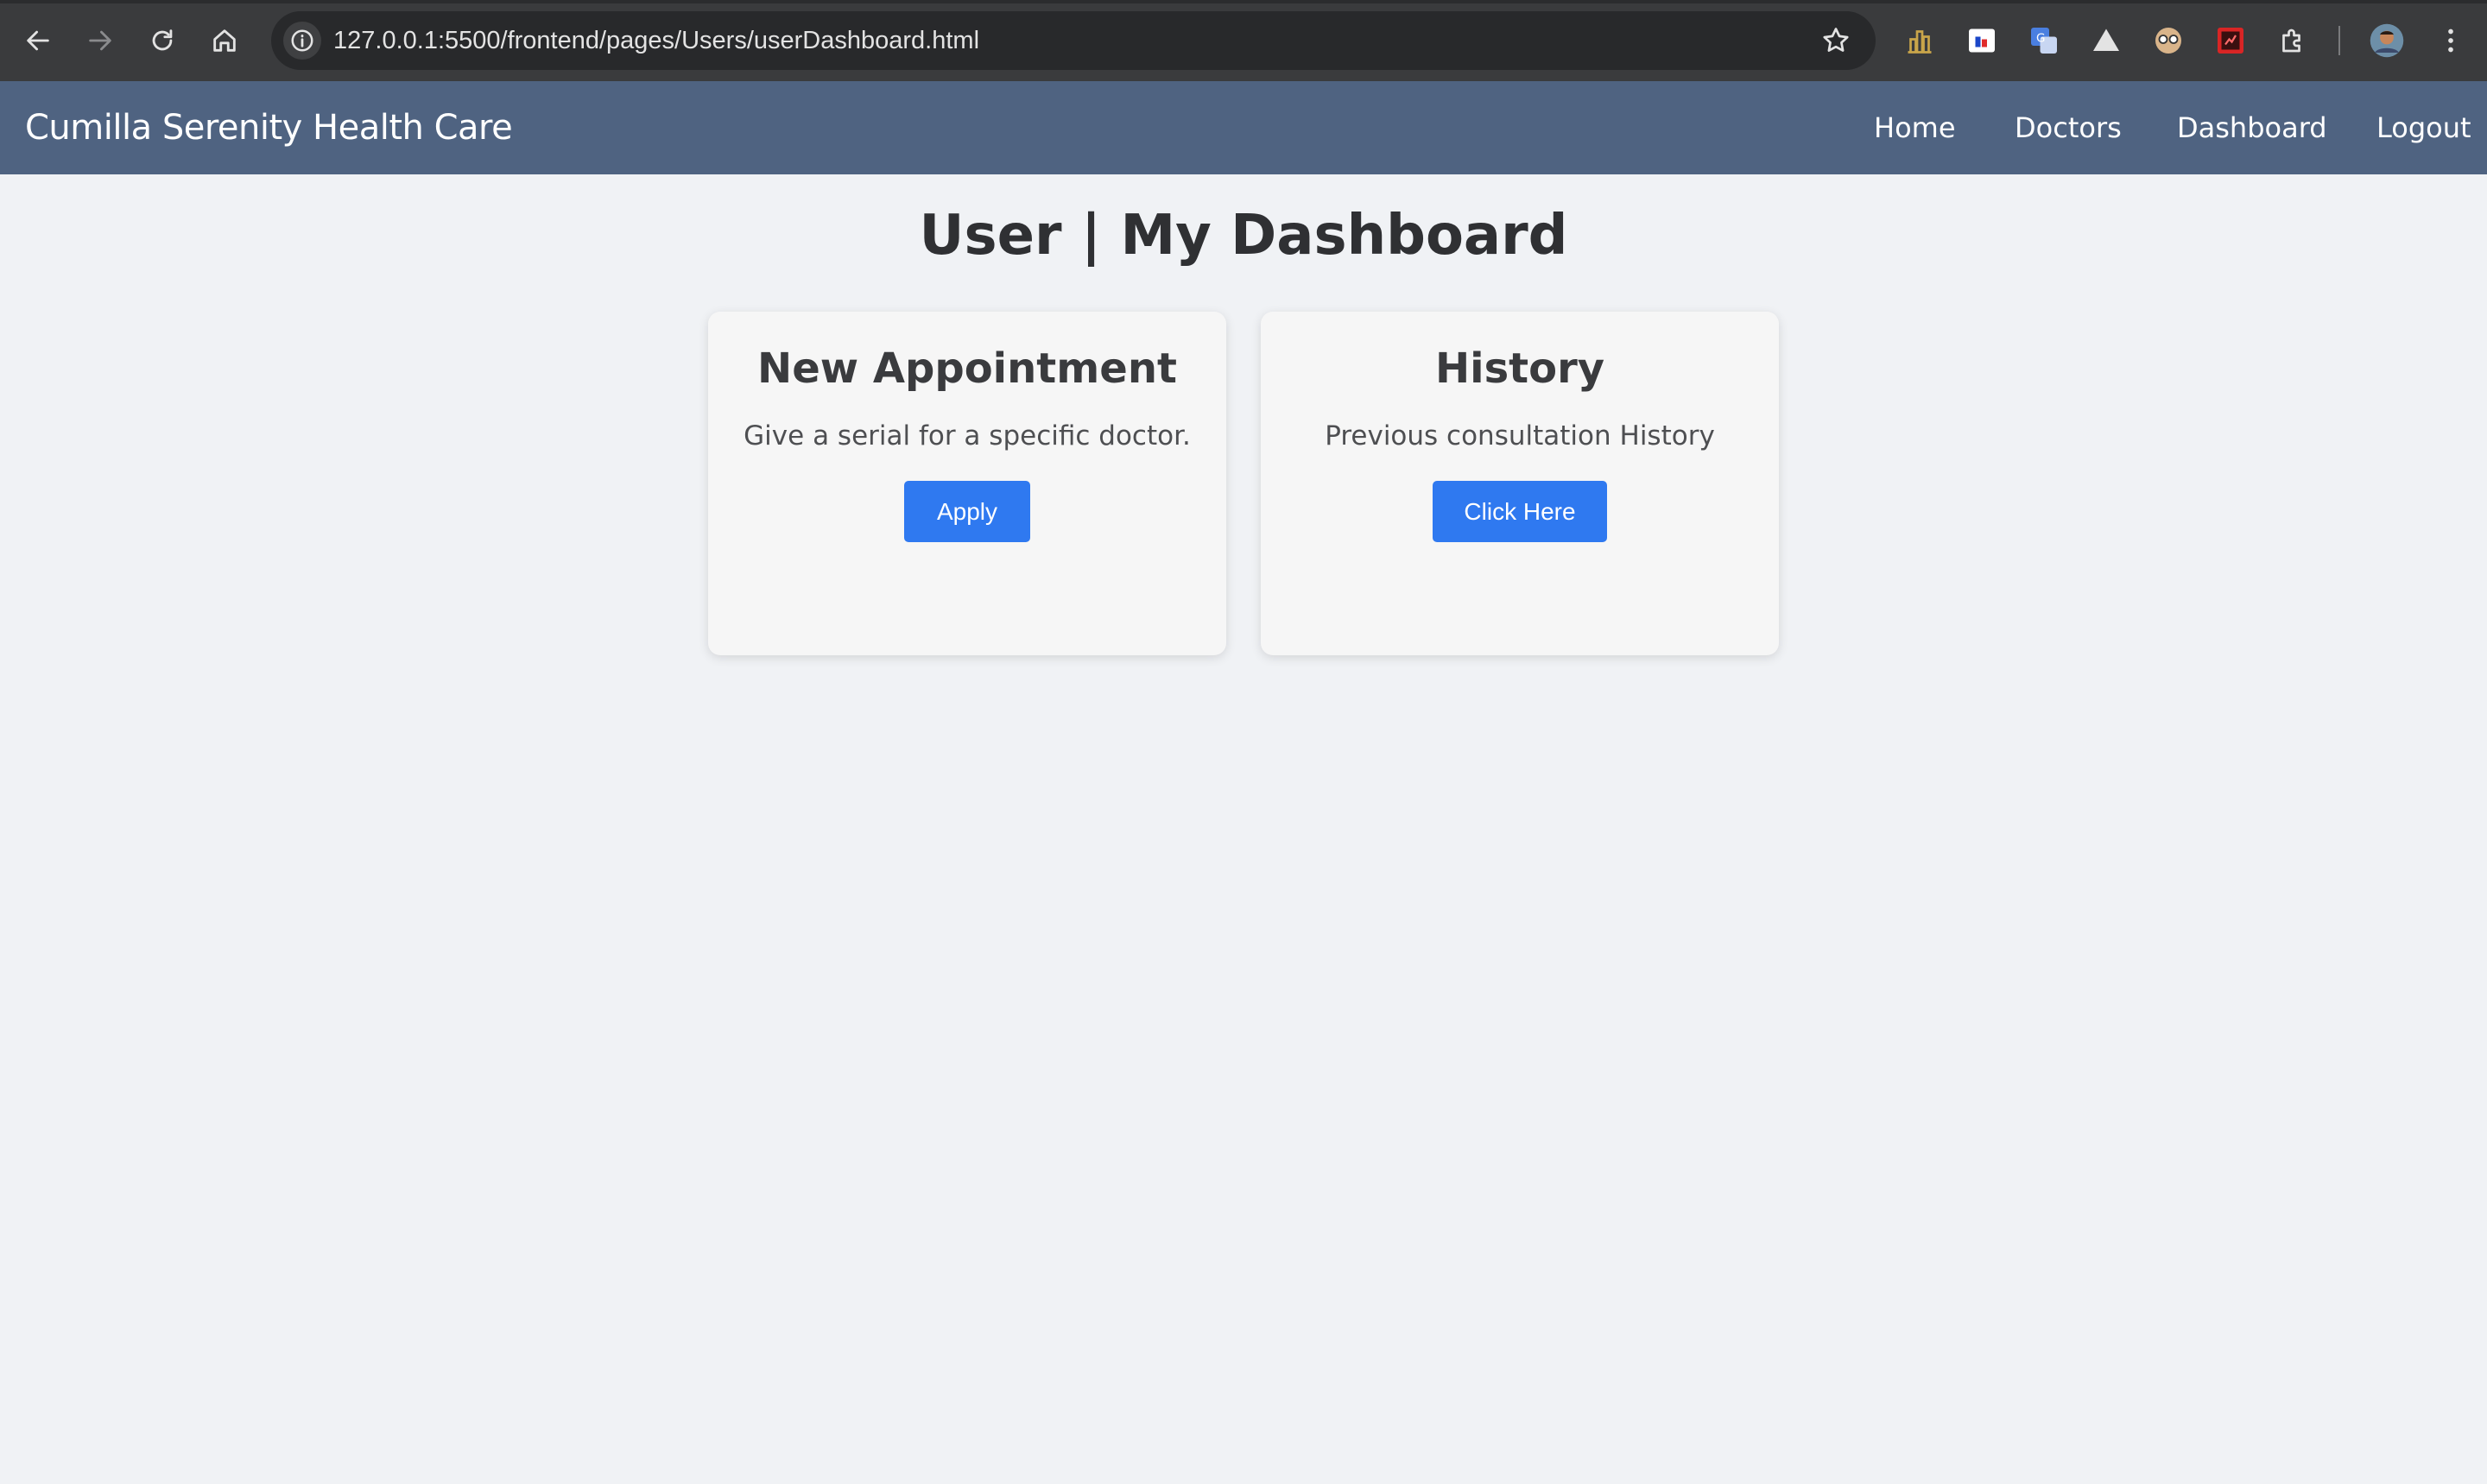  I want to click on card-title: History, so click(1519, 368).